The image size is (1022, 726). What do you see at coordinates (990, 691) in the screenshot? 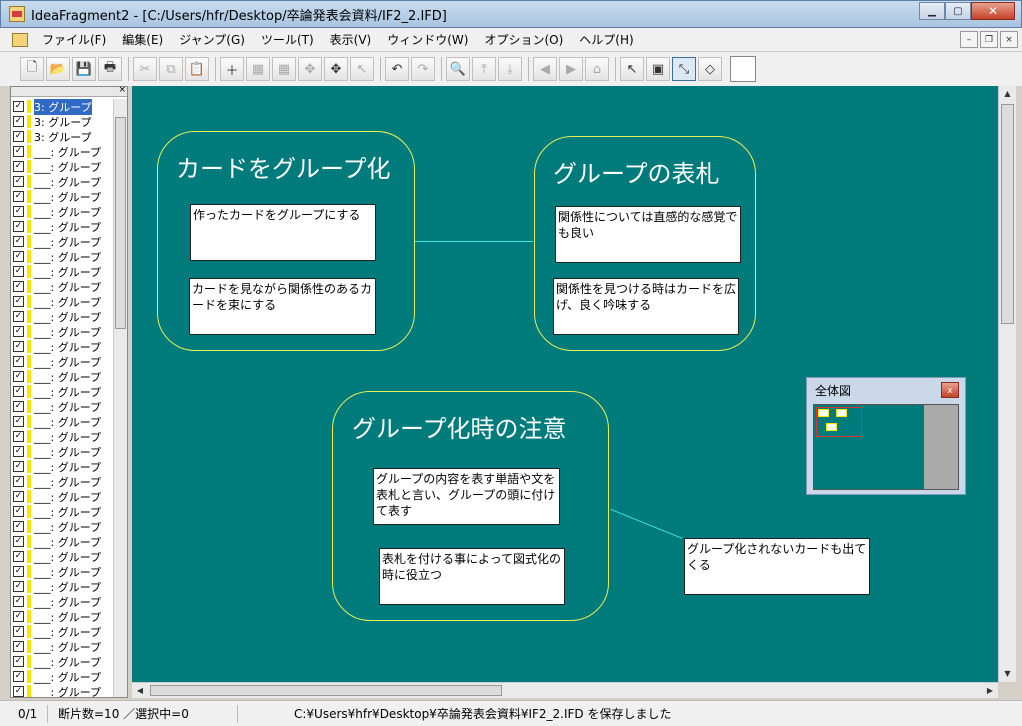
I see `scroll-right-icon: ▶` at bounding box center [990, 691].